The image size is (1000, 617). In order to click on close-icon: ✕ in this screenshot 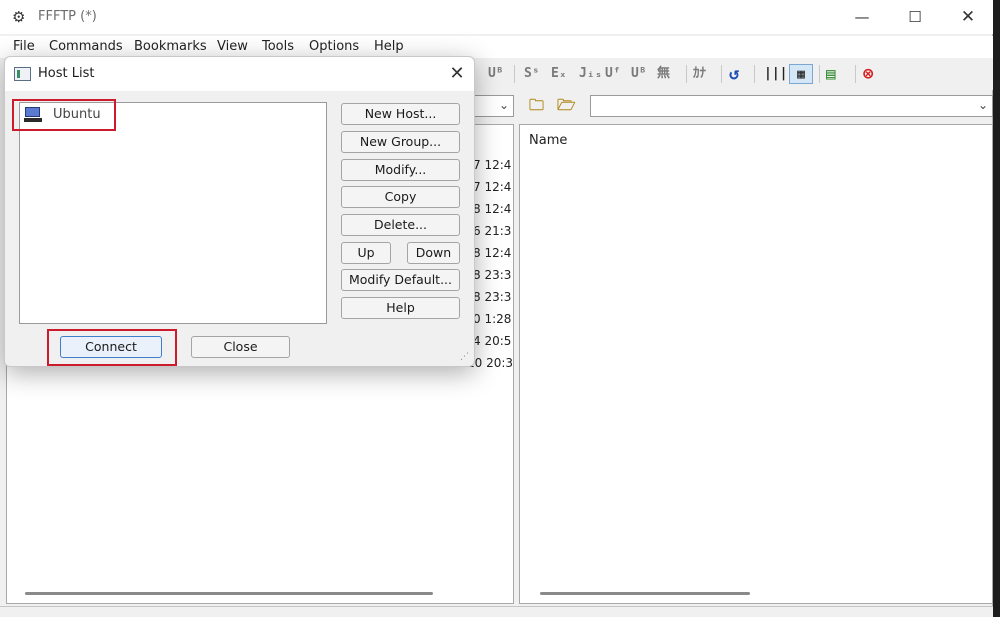, I will do `click(457, 74)`.